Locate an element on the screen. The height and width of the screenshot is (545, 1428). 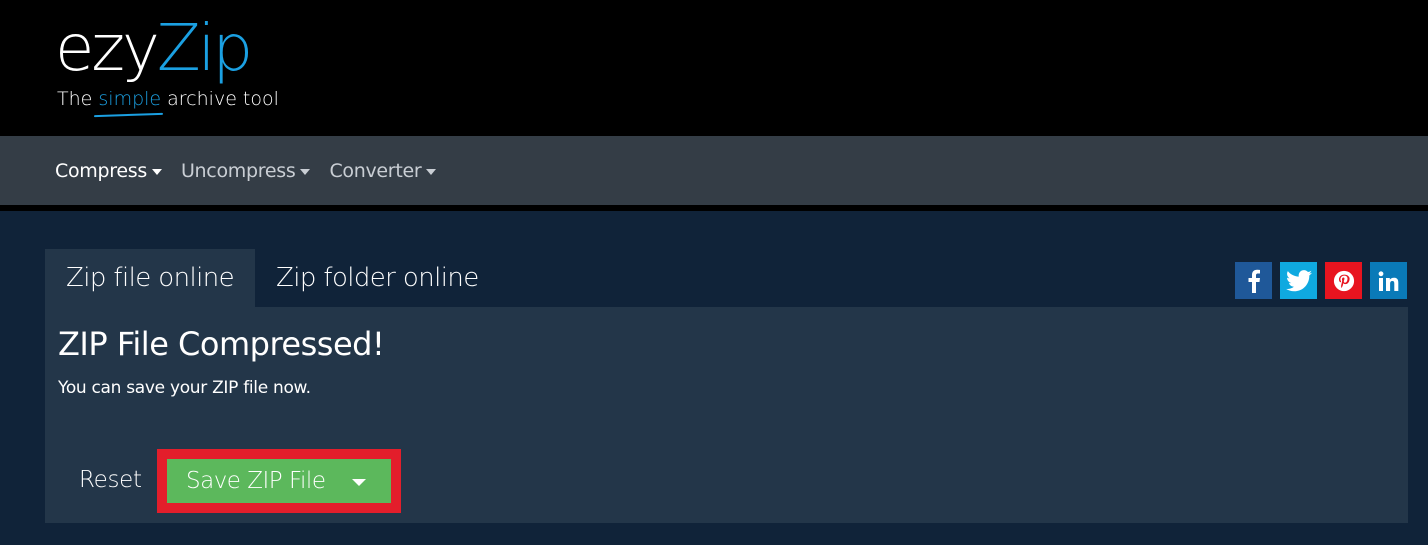
twitter-icon is located at coordinates (1298, 280).